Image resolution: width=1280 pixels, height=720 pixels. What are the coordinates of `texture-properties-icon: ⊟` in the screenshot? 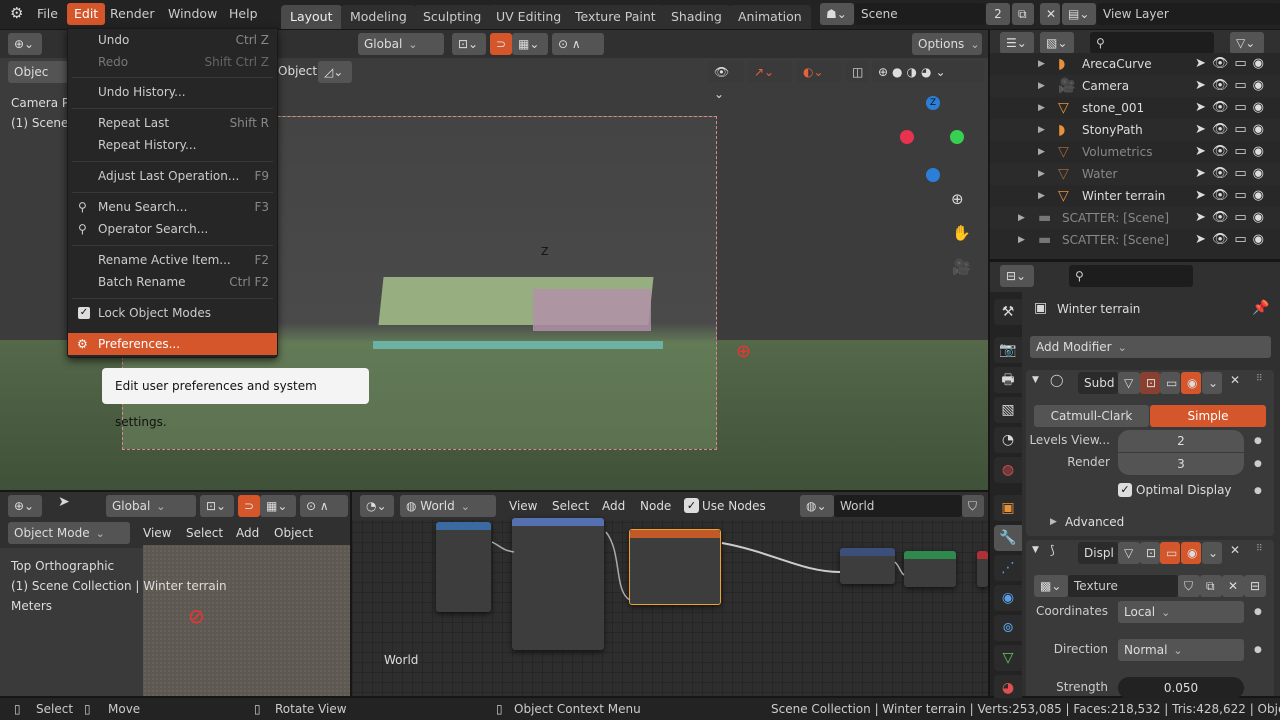 It's located at (1255, 586).